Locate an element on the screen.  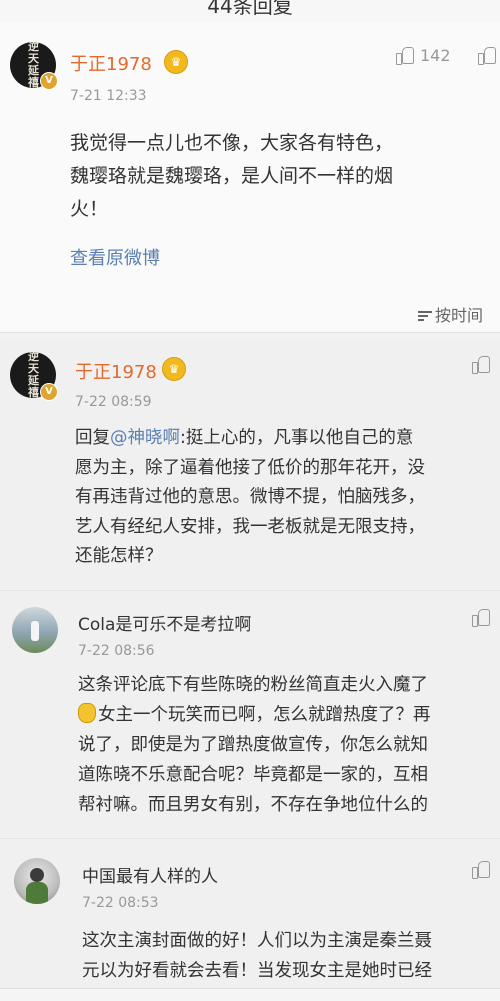
reply-line: 女主一个玩笑而已啊，怎么就蹭热度了？再 is located at coordinates (289, 715).